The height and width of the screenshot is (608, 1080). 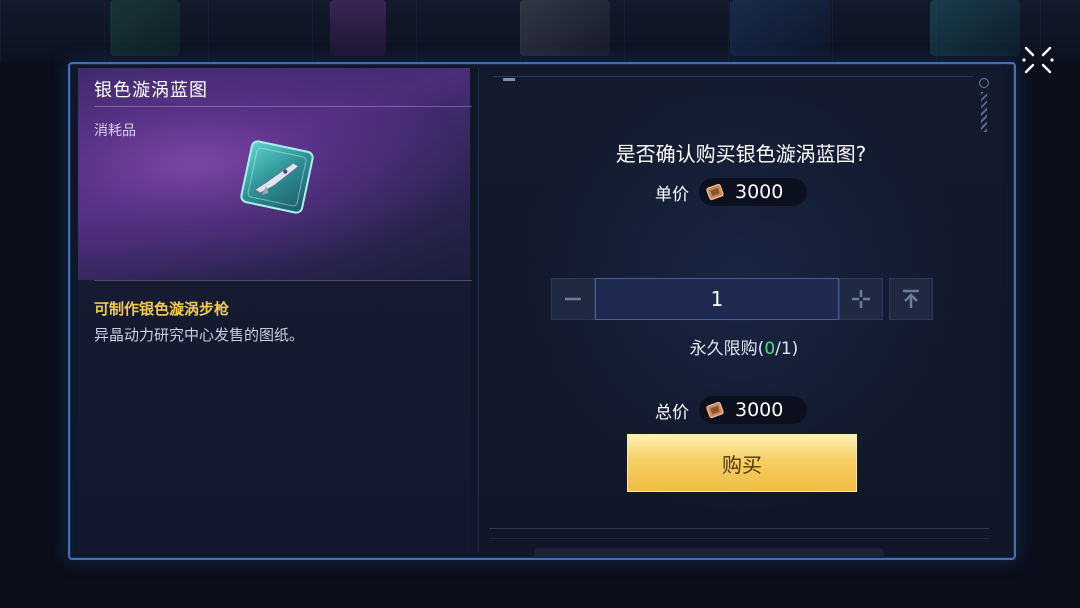 I want to click on background-item-device, so click(x=565, y=28).